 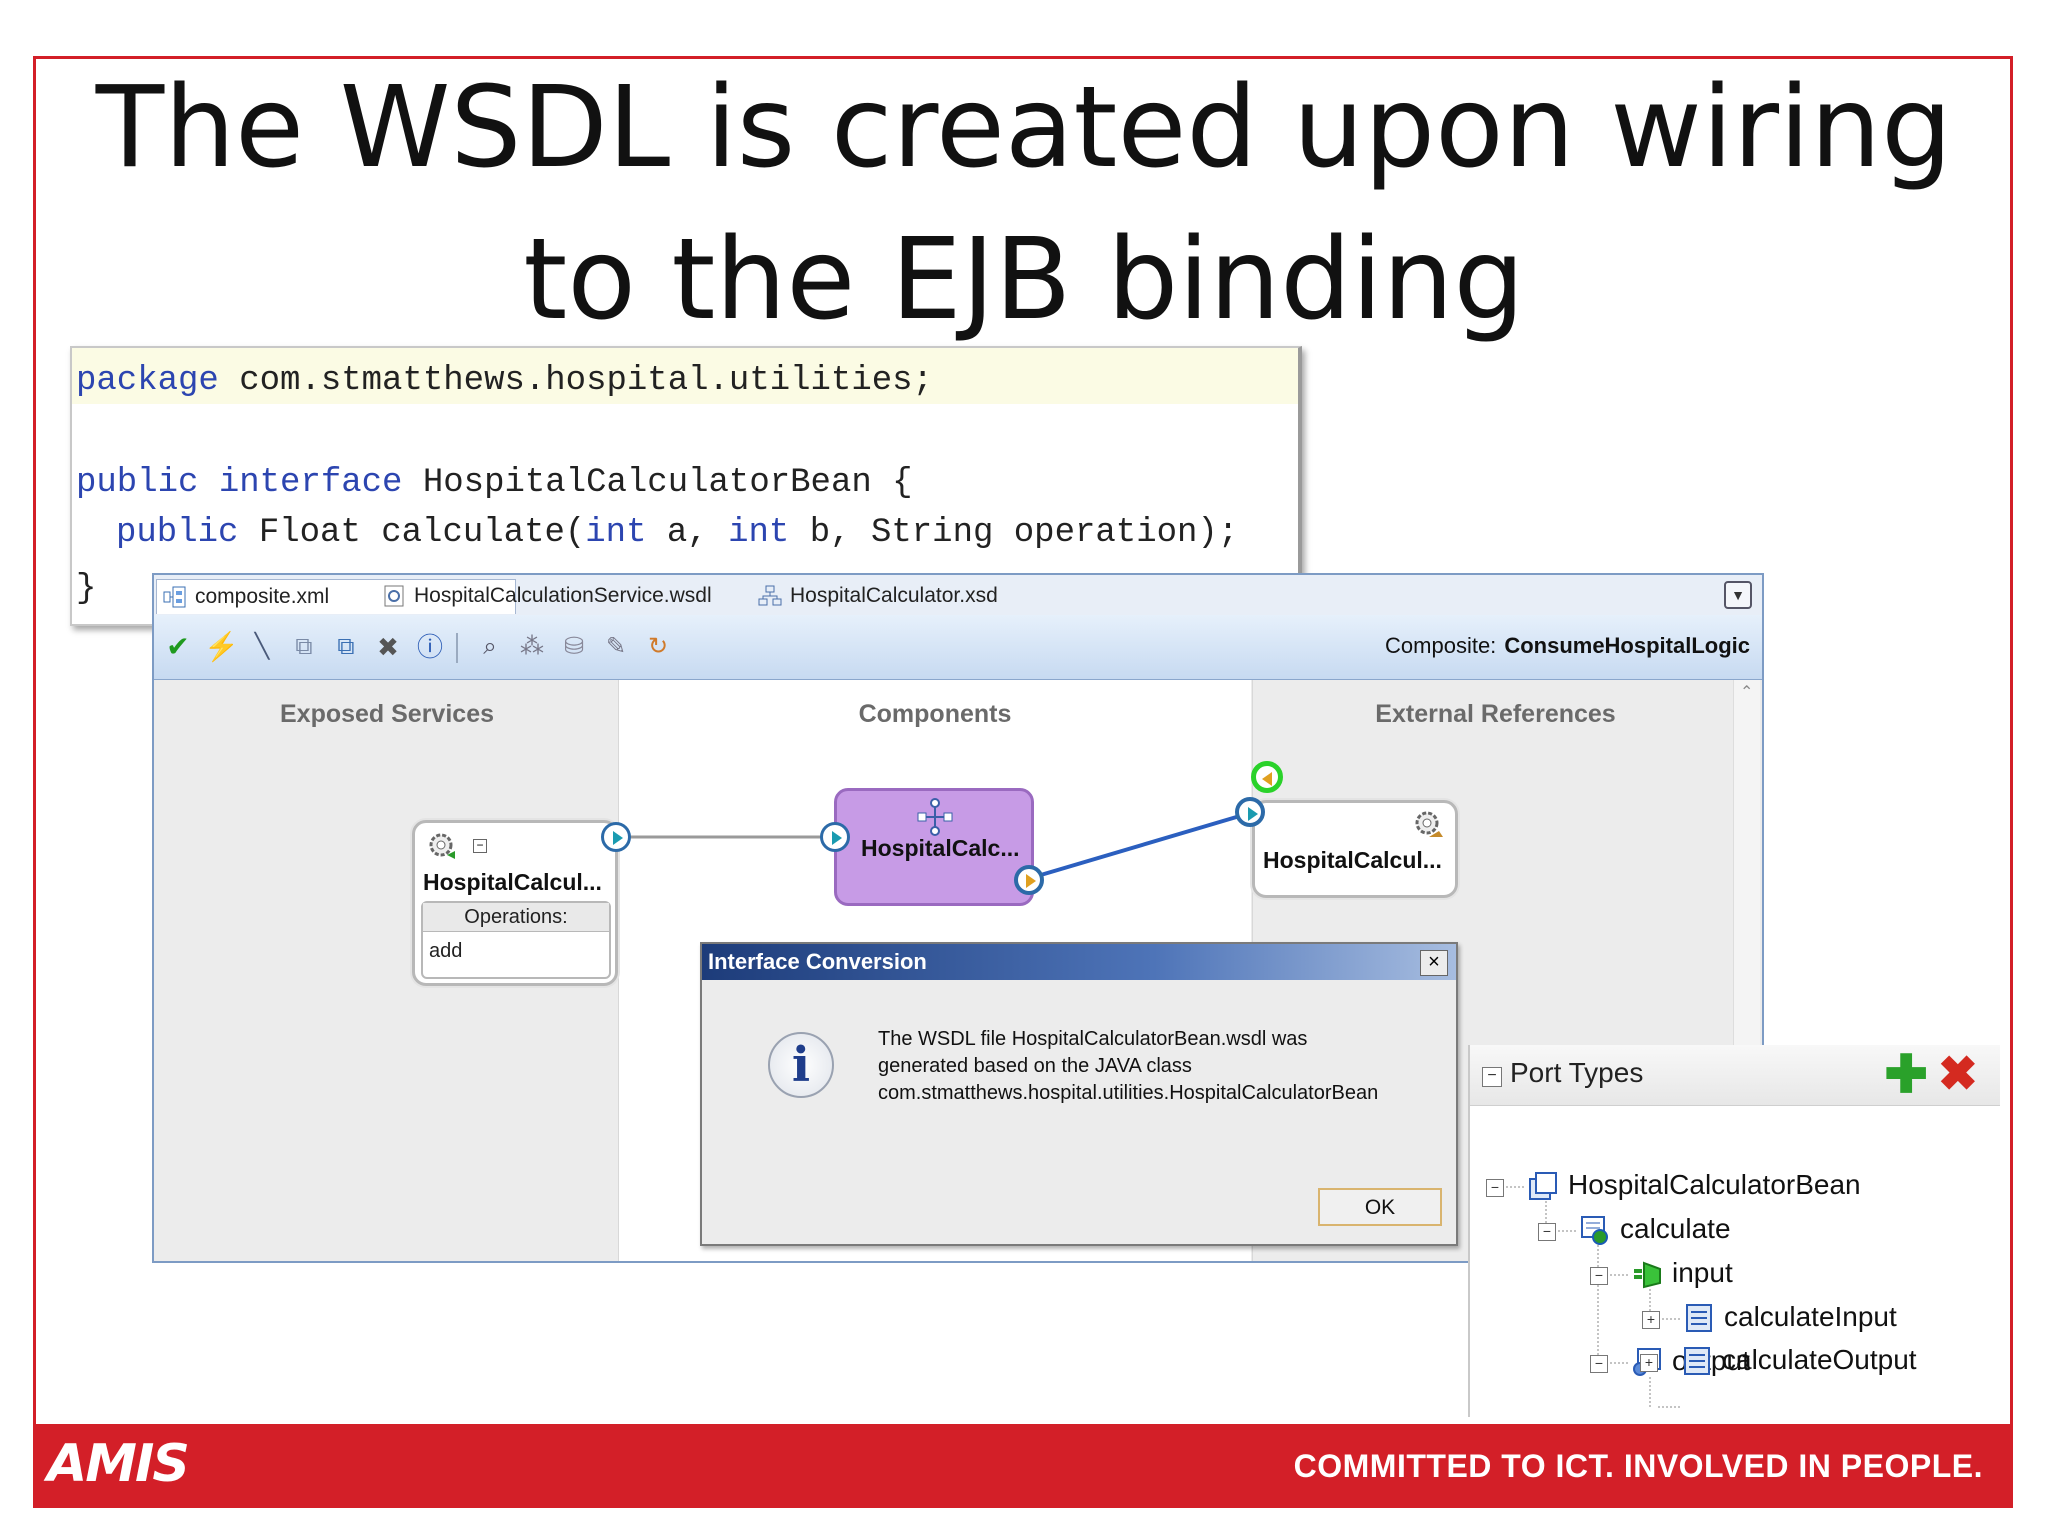 I want to click on tree-node-calculate-input: calculateInput, so click(x=1810, y=1317).